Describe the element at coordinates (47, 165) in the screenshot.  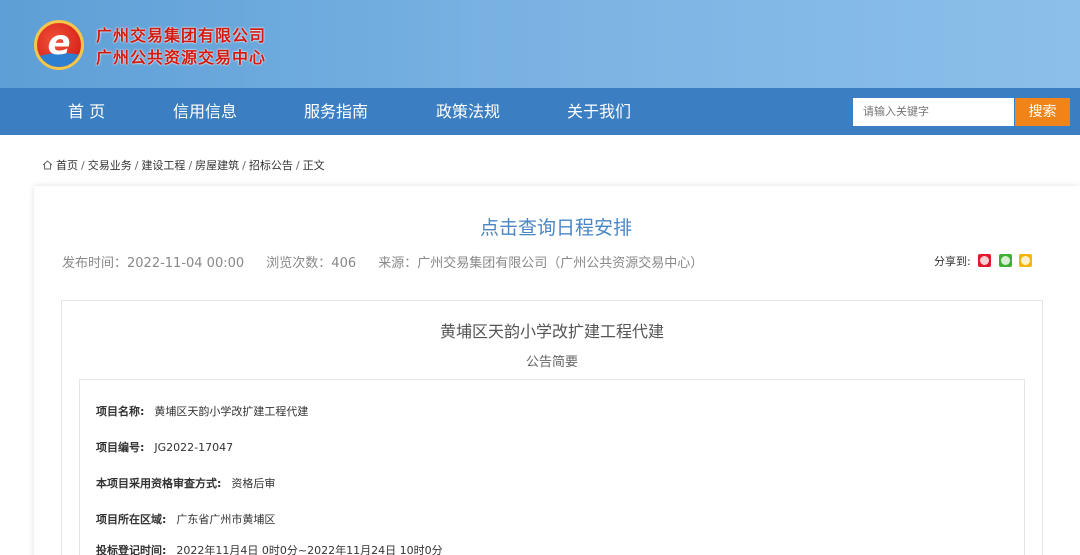
I see `home-icon` at that location.